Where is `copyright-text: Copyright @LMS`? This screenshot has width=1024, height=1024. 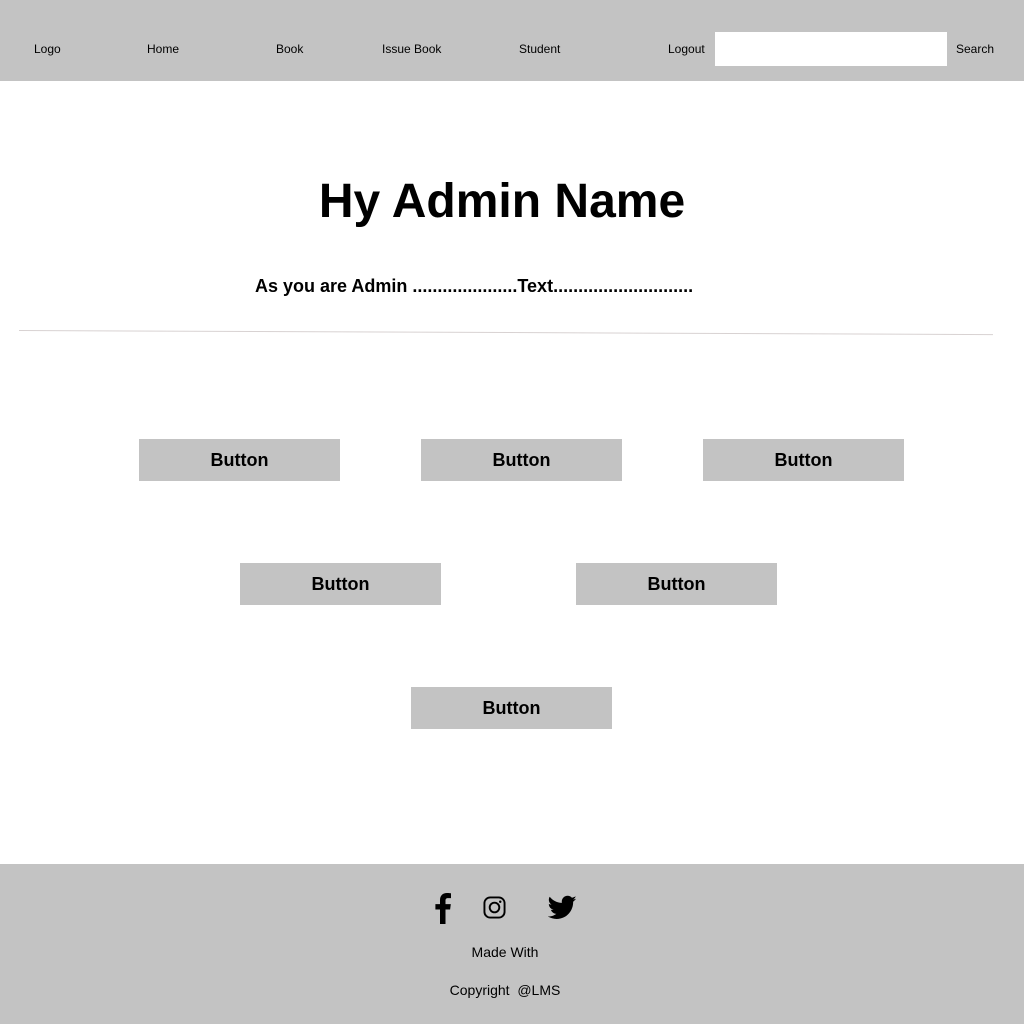
copyright-text: Copyright @LMS is located at coordinates (505, 990).